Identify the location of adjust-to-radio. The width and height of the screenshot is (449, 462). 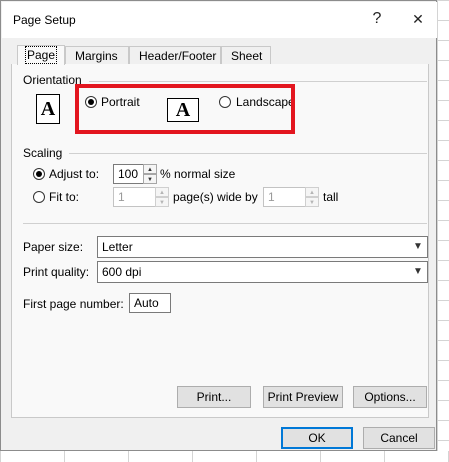
(39, 174).